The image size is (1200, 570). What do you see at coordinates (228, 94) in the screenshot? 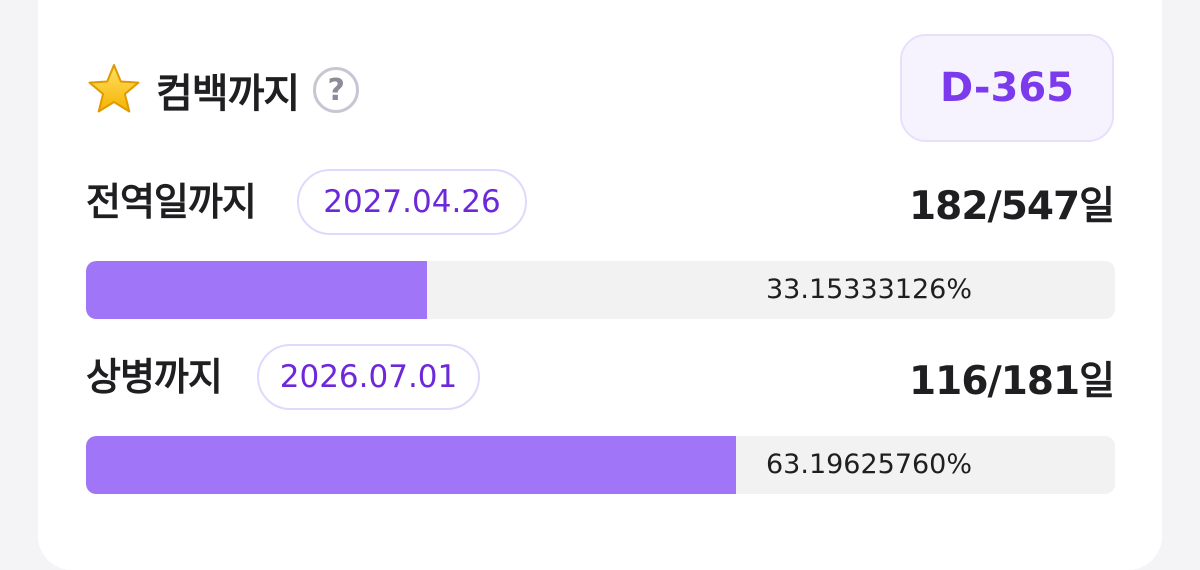
I see `section-title: 컴백까지` at bounding box center [228, 94].